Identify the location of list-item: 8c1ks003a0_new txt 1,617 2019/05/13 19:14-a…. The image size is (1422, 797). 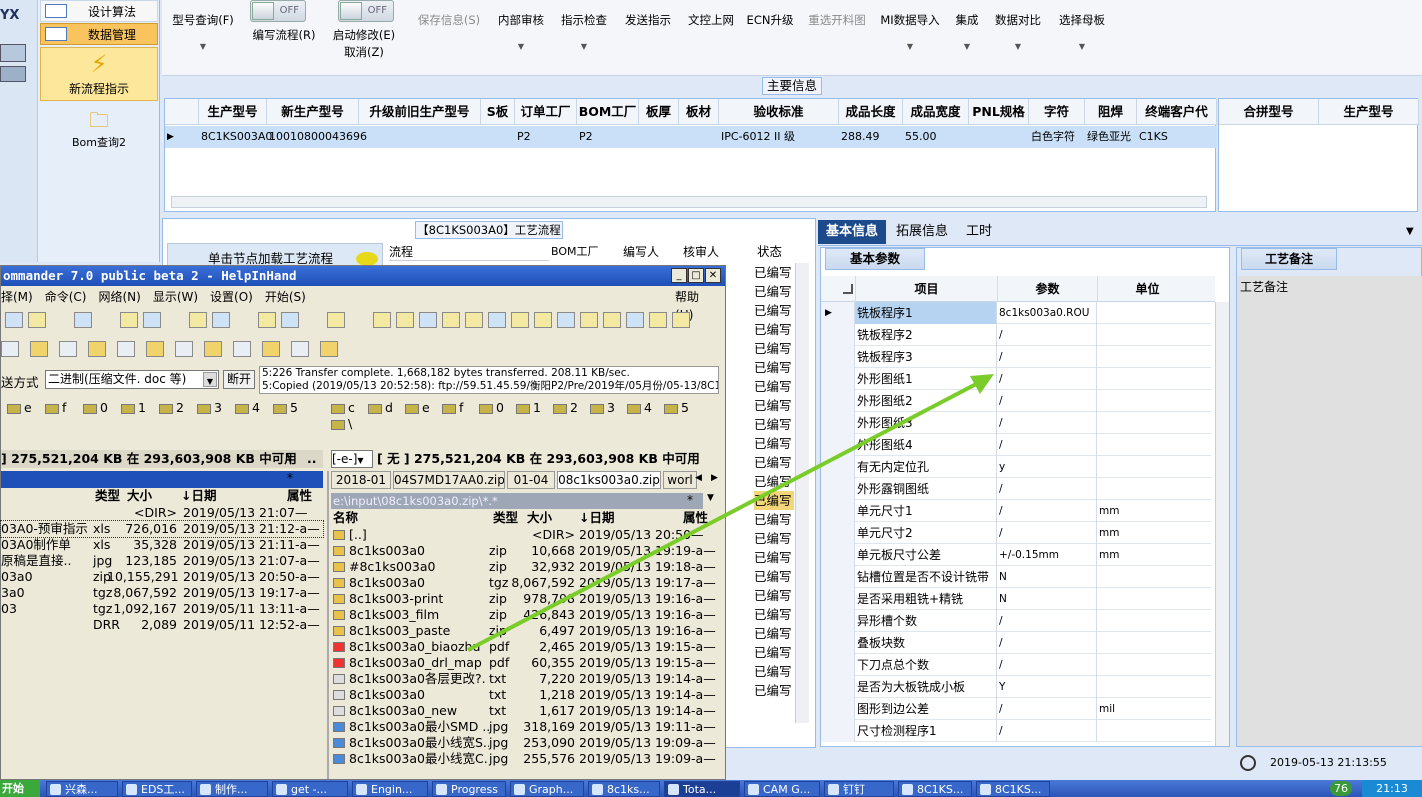
(526, 711).